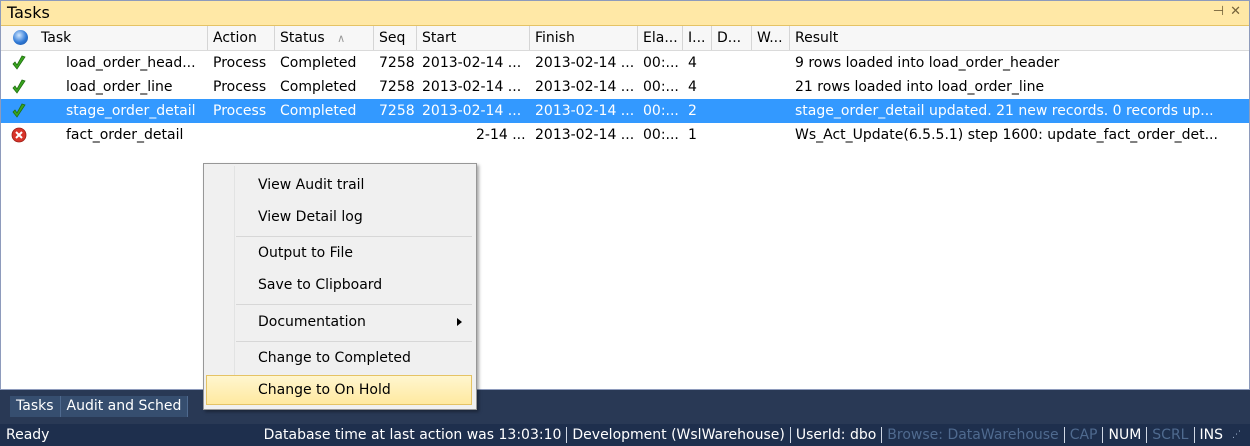 The height and width of the screenshot is (446, 1250). I want to click on menu-item-save-to-clipboard: Save to Clipboard, so click(339, 285).